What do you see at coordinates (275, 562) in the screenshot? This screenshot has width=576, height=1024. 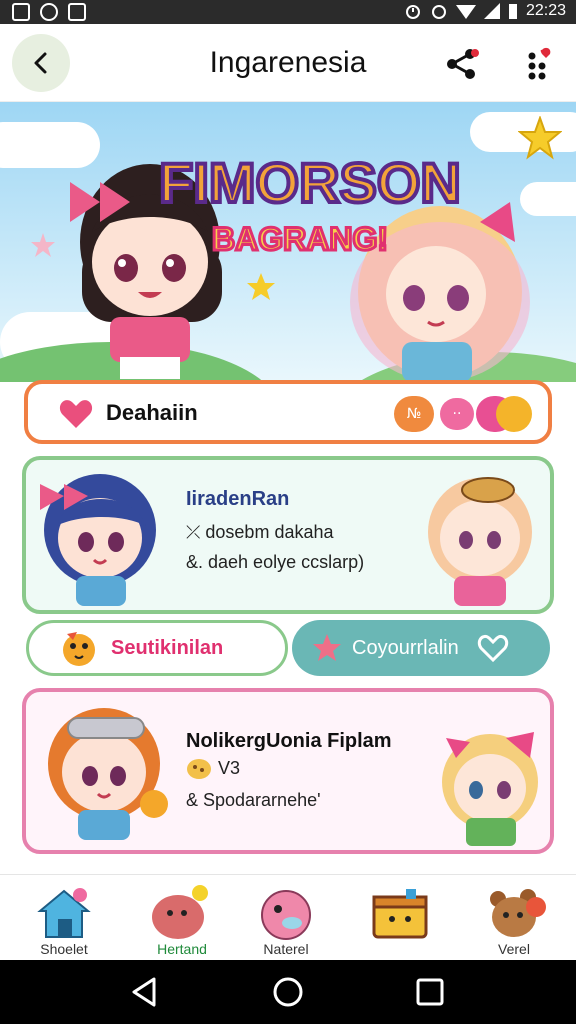 I see `card-1-line2: &. daeh eolye ccslarp)` at bounding box center [275, 562].